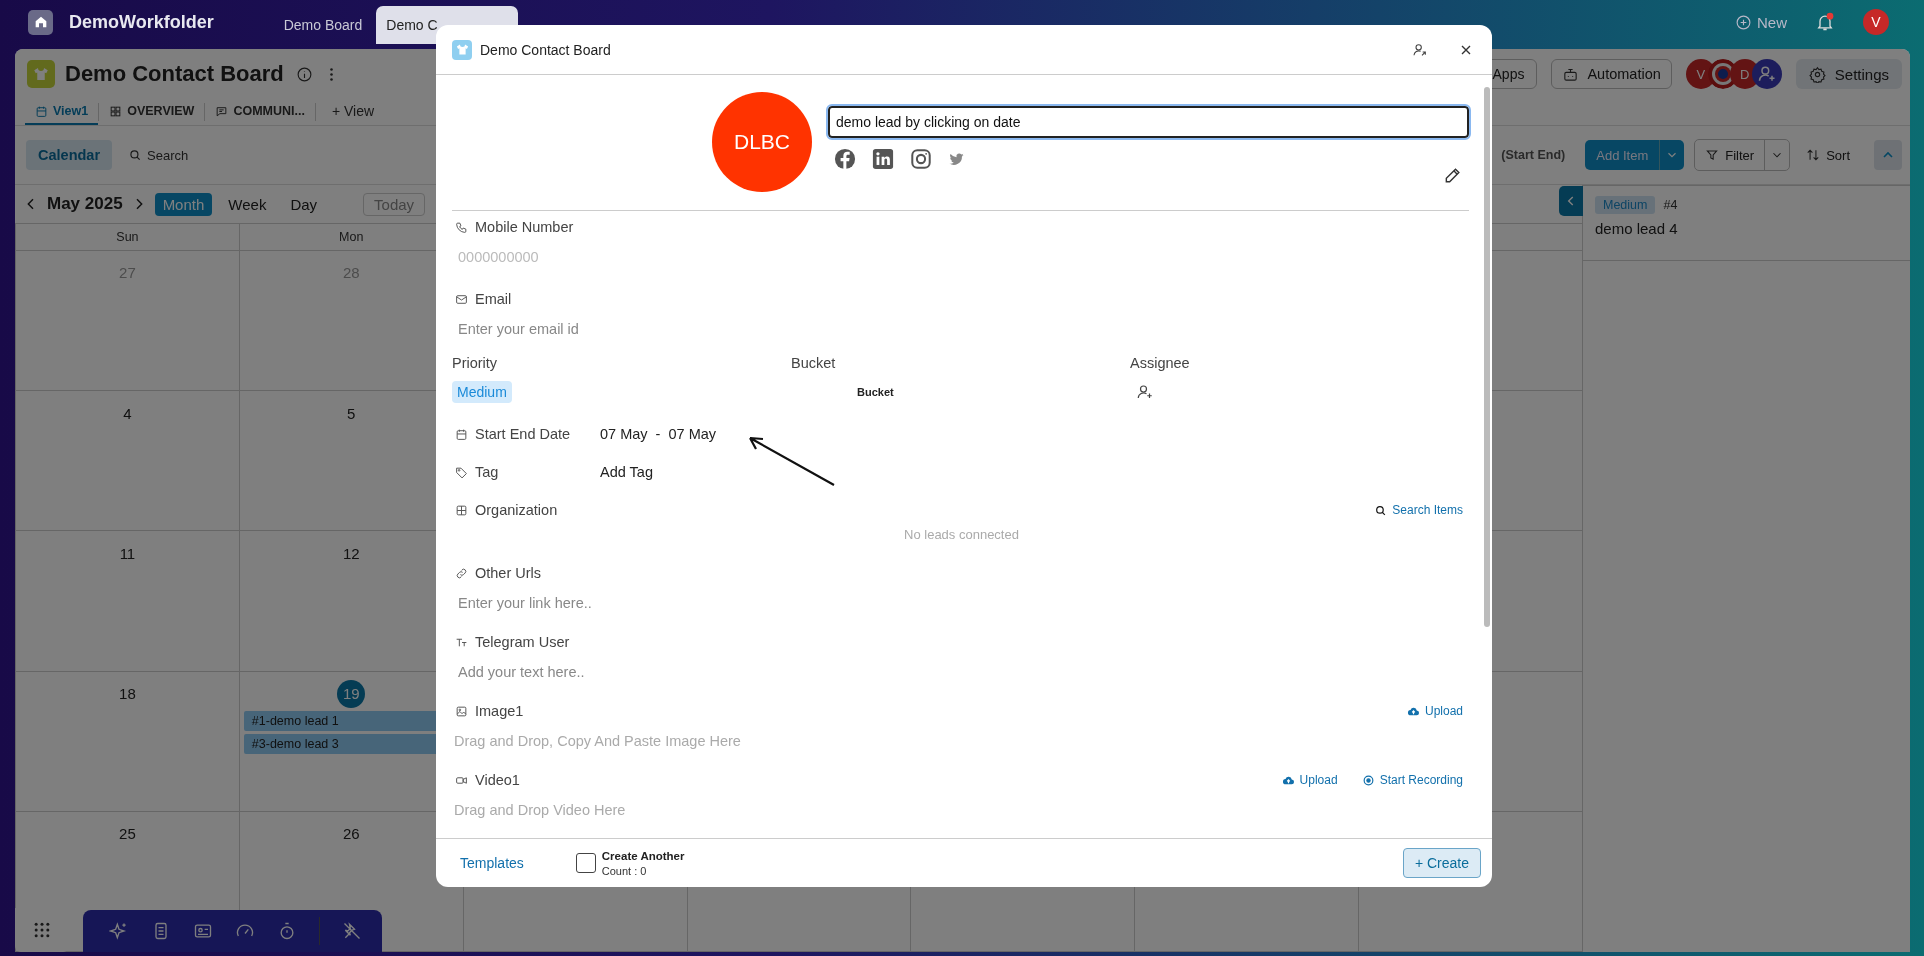  Describe the element at coordinates (1368, 780) in the screenshot. I see `record-icon` at that location.